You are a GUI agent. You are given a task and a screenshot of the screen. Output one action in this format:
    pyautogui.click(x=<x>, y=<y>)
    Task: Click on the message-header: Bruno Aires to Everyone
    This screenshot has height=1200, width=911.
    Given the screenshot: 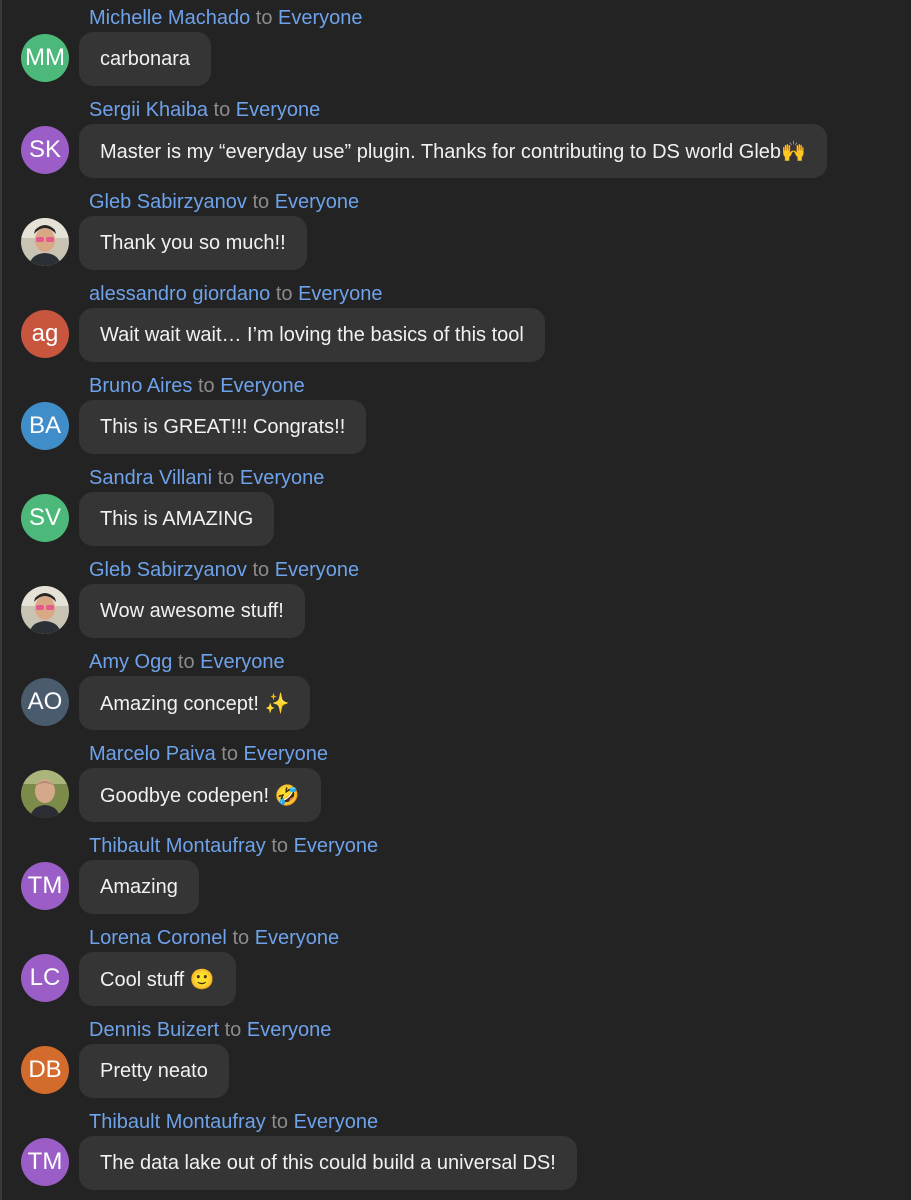 What is the action you would take?
    pyautogui.click(x=197, y=386)
    